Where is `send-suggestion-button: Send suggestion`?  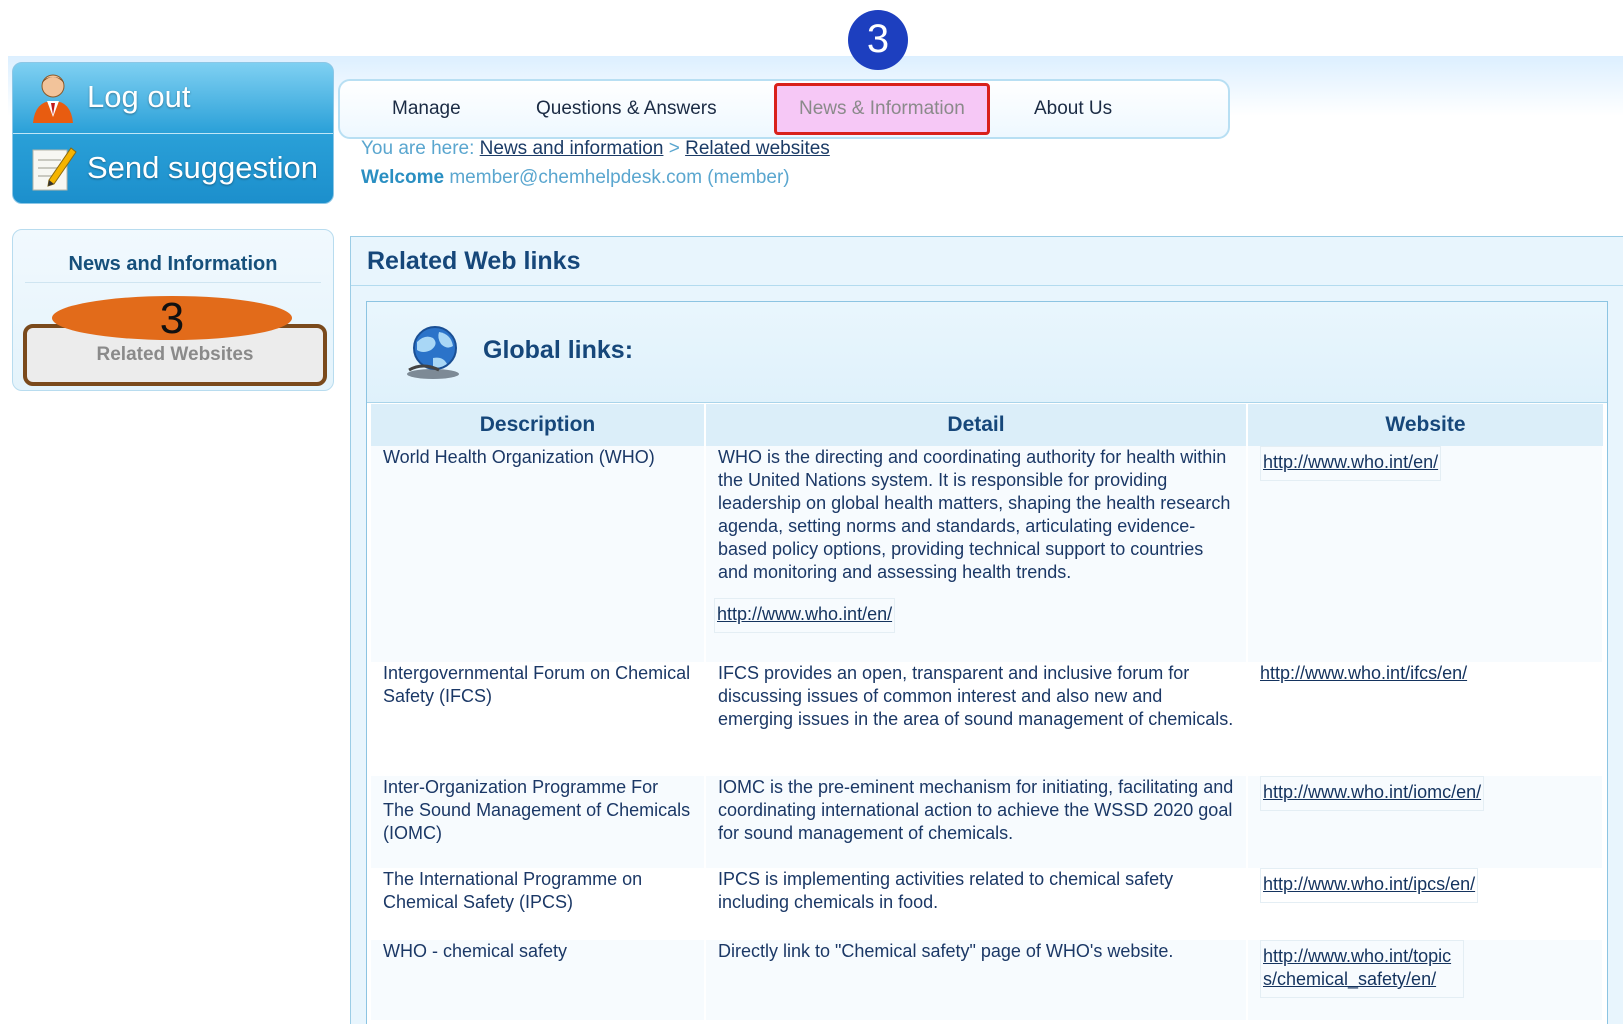 send-suggestion-button: Send suggestion is located at coordinates (173, 167).